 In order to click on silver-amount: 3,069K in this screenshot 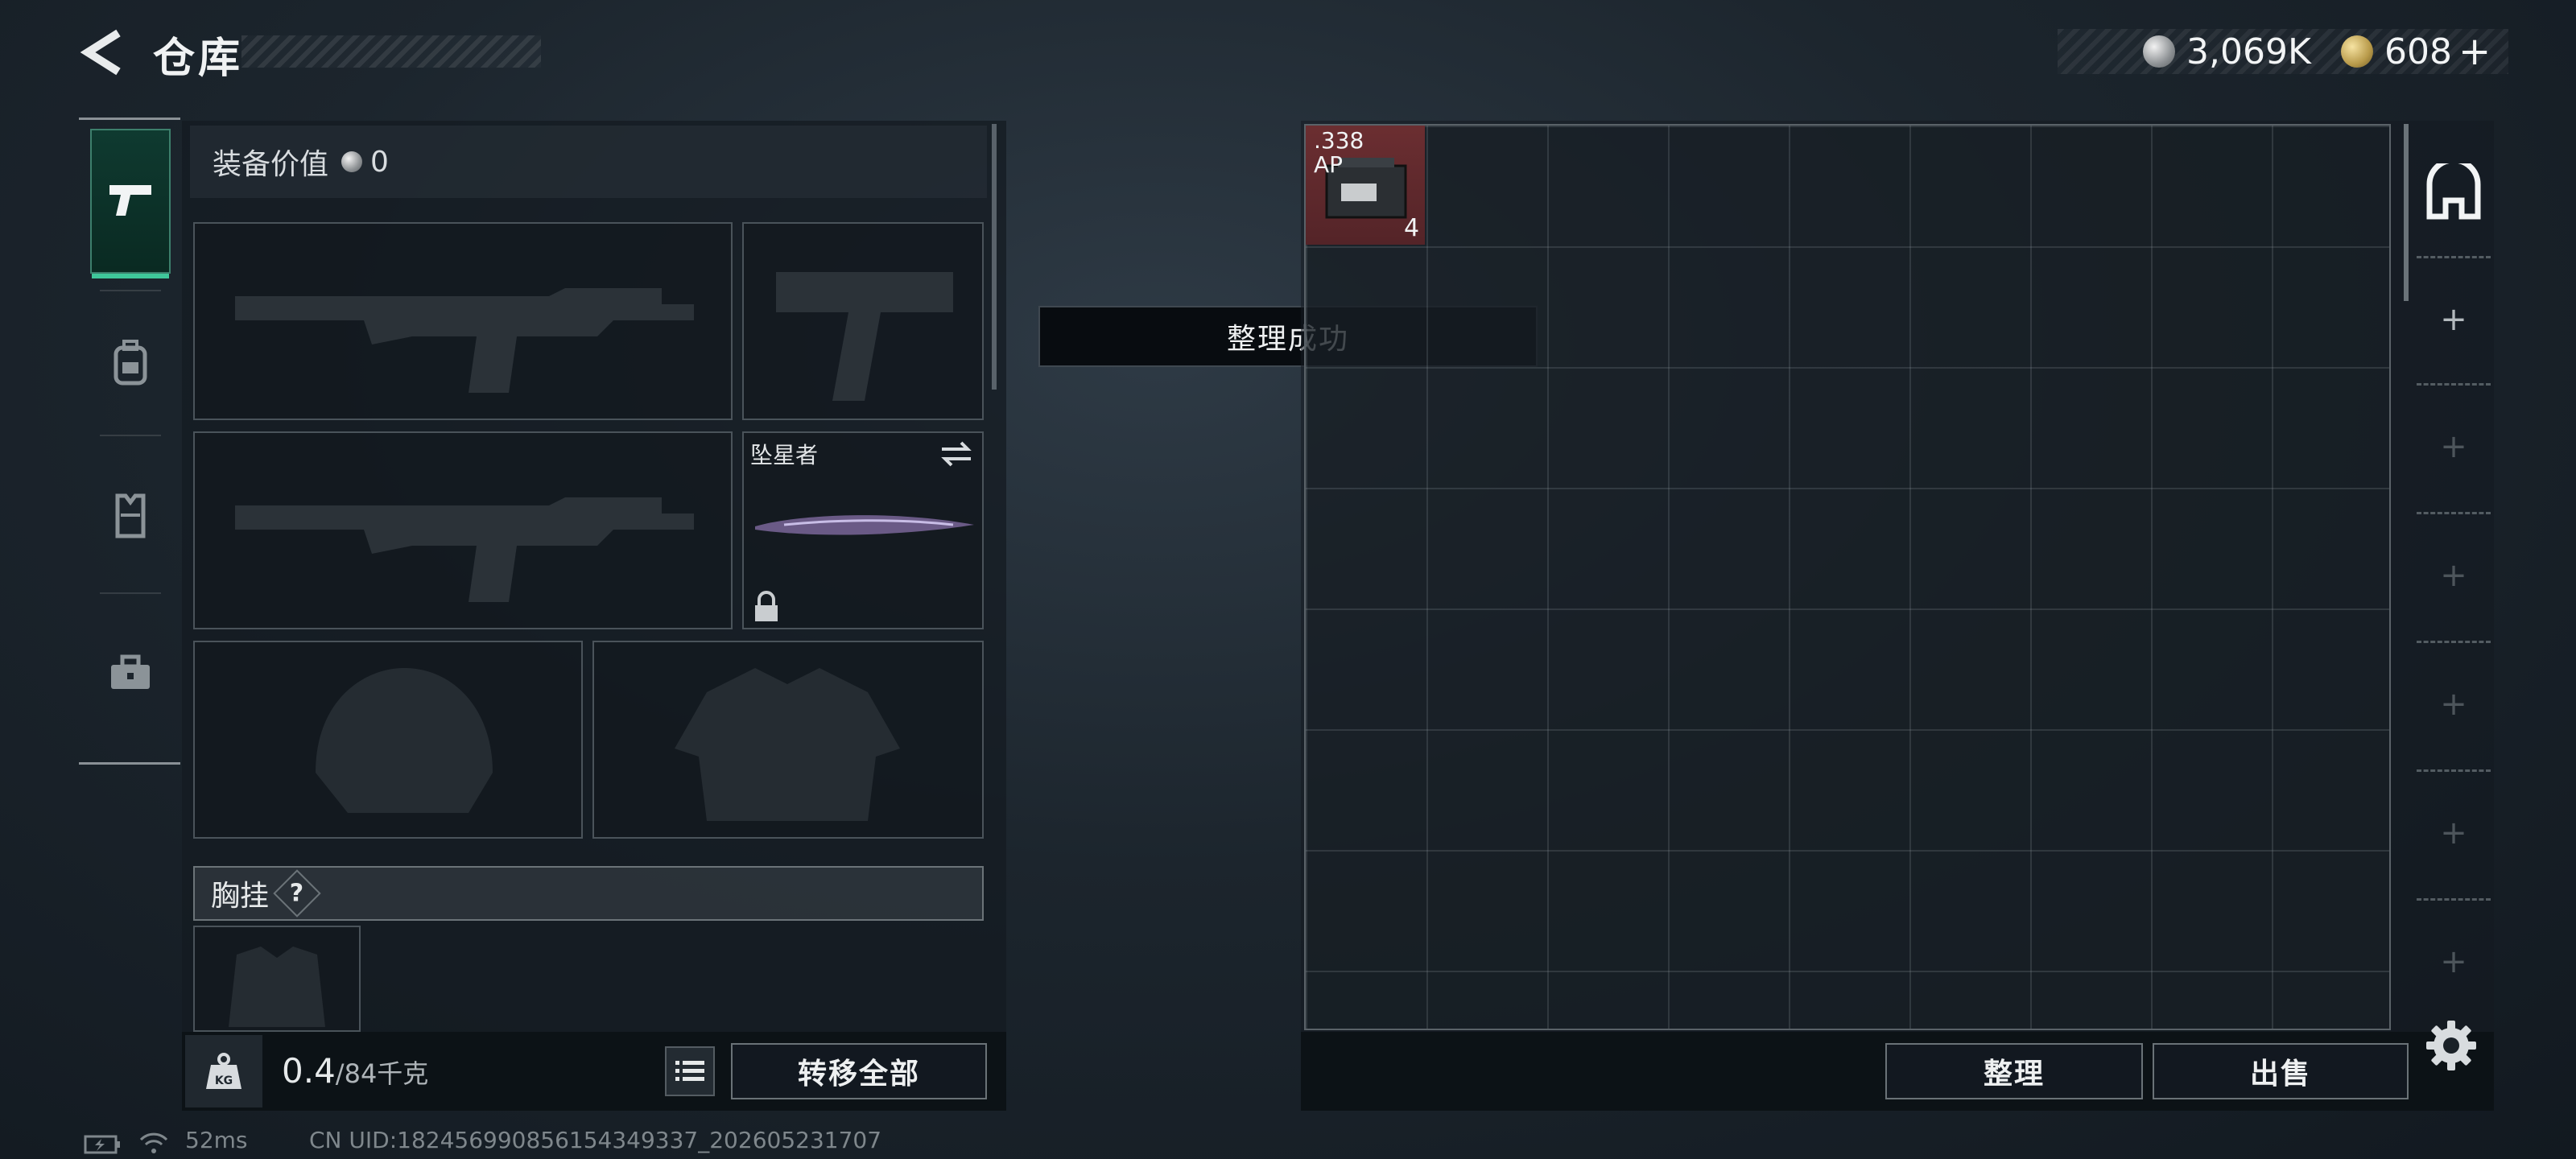, I will do `click(2248, 51)`.